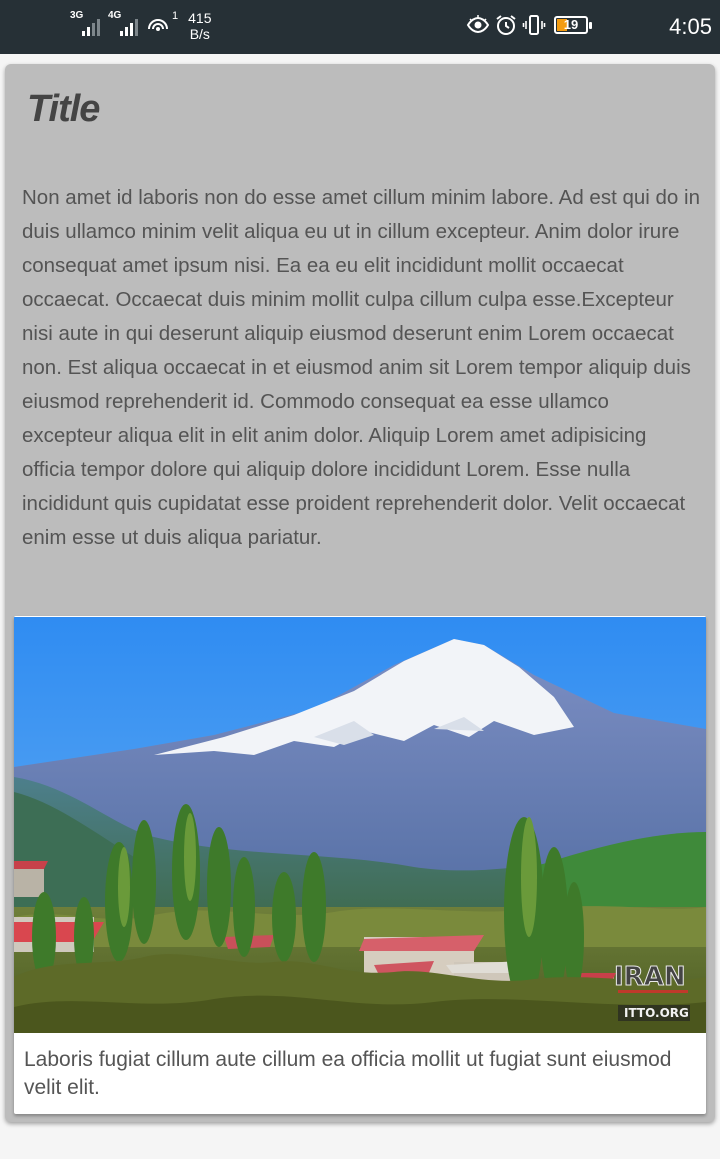 This screenshot has height=1159, width=720. I want to click on vibrate-icon, so click(534, 25).